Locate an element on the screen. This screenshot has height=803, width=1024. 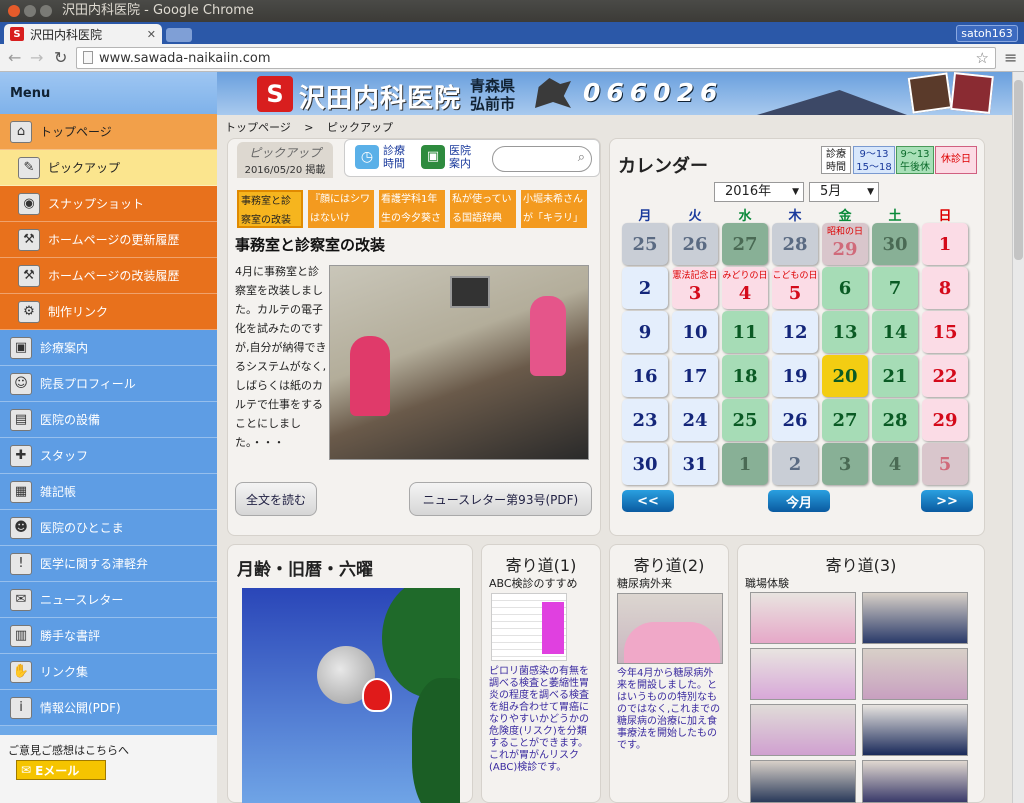
year-select: 2016年 ▼ is located at coordinates (759, 192).